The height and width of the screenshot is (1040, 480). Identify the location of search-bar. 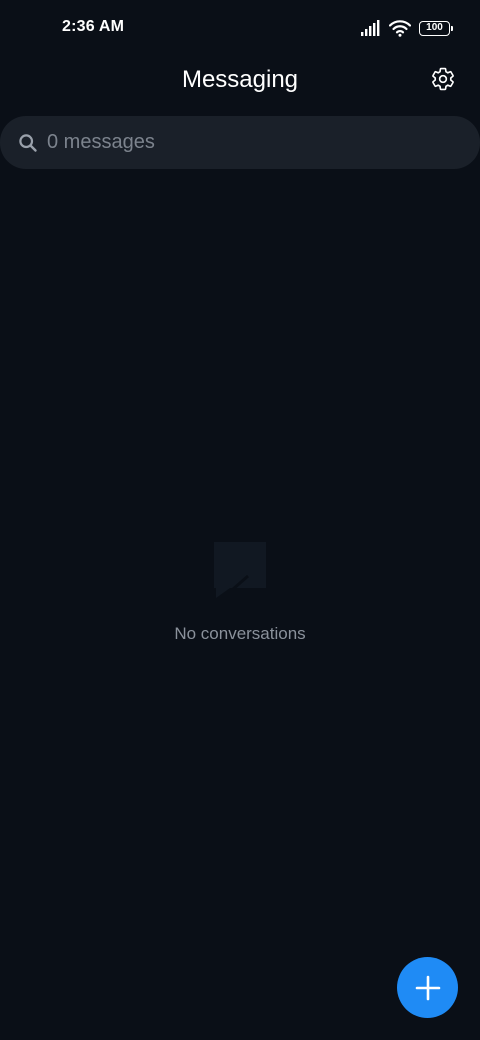
(240, 142).